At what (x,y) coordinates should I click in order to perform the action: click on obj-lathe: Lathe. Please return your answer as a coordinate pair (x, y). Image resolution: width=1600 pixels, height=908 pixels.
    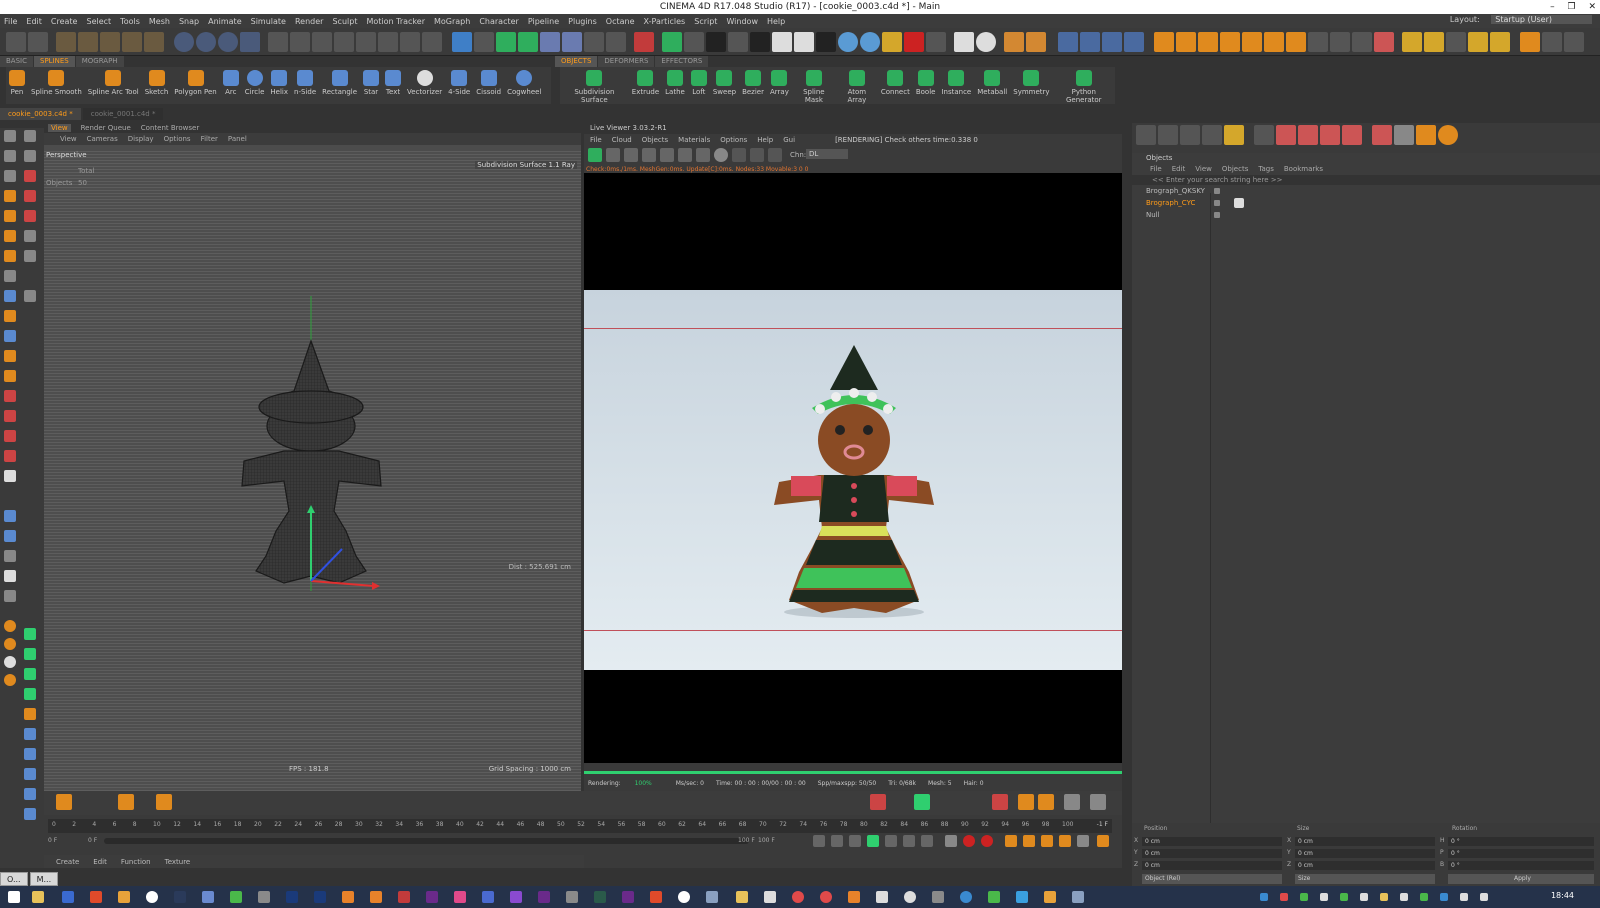
    Looking at the image, I should click on (675, 85).